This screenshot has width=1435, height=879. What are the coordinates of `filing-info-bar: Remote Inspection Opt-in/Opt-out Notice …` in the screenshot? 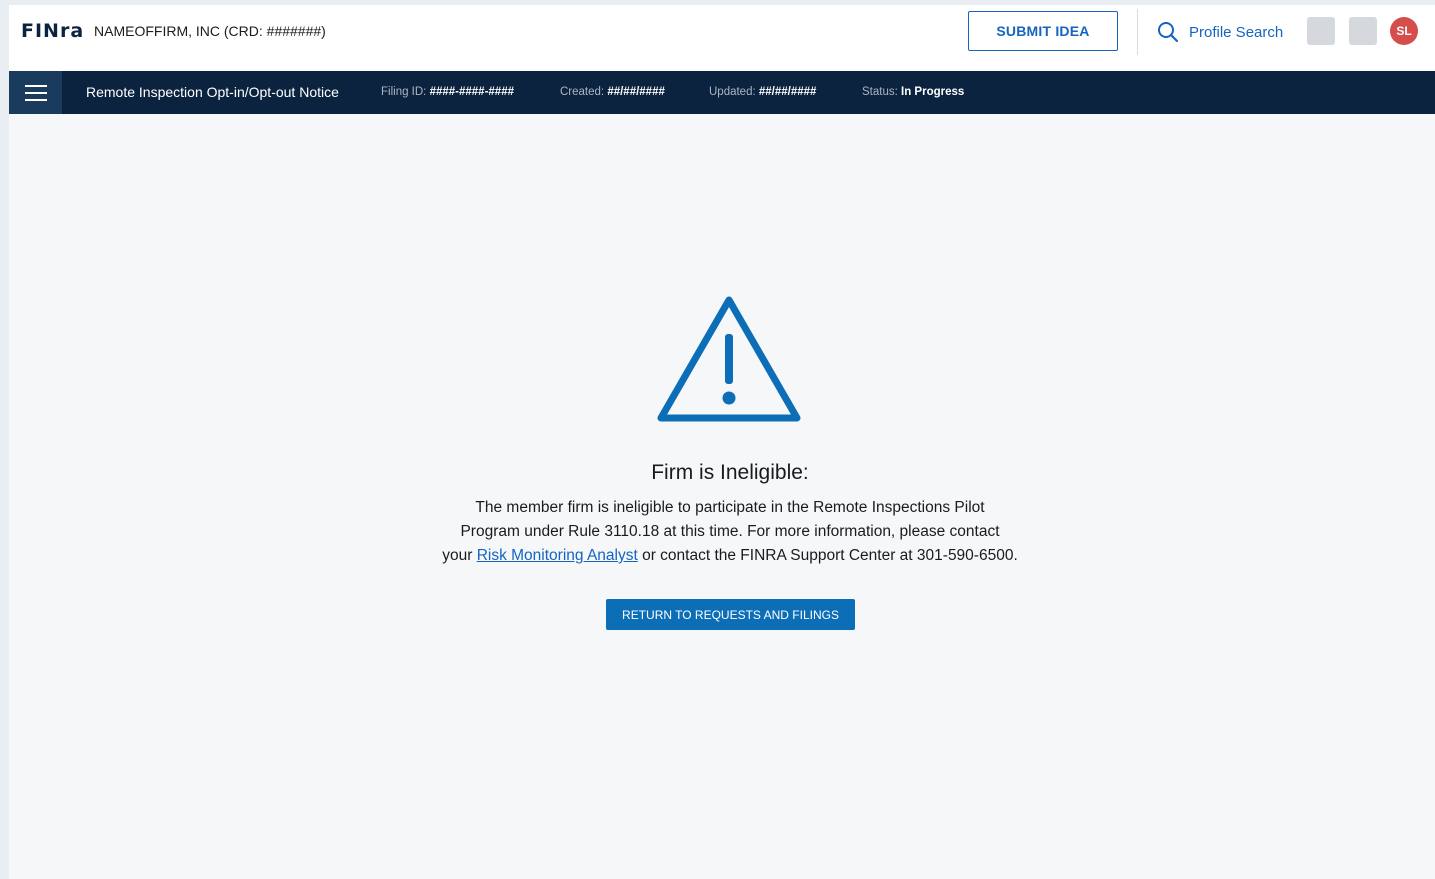 It's located at (722, 92).